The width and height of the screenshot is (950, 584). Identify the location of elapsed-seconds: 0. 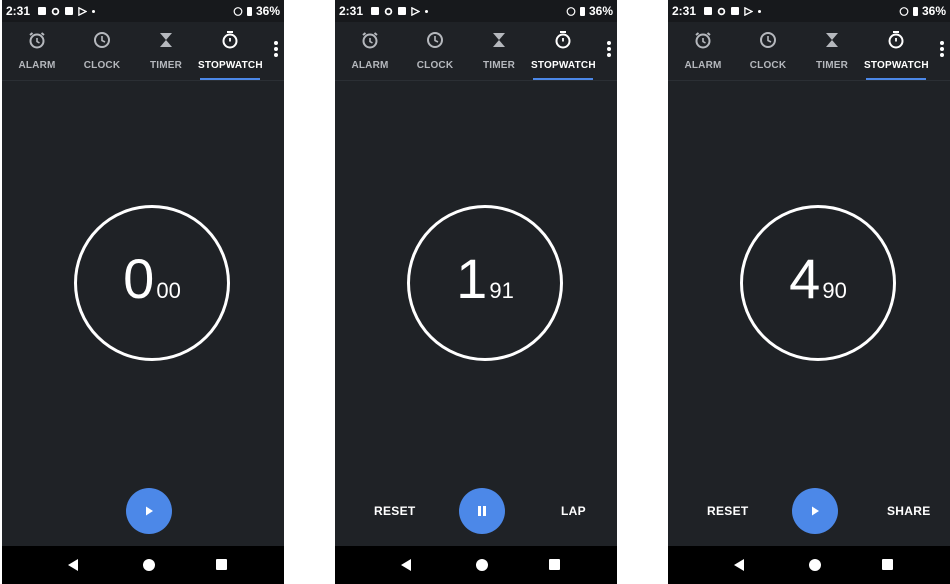
(139, 278).